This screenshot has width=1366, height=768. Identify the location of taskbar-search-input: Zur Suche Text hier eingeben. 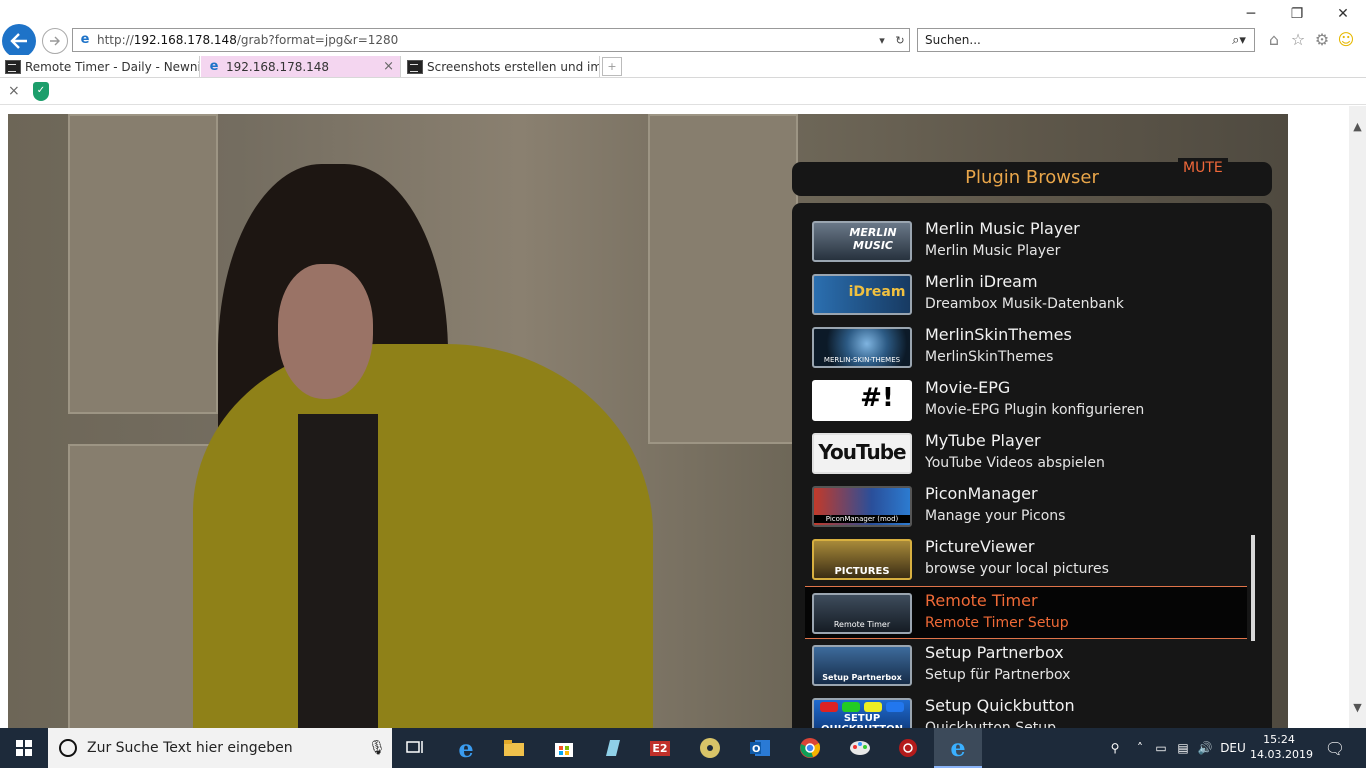
(224, 748).